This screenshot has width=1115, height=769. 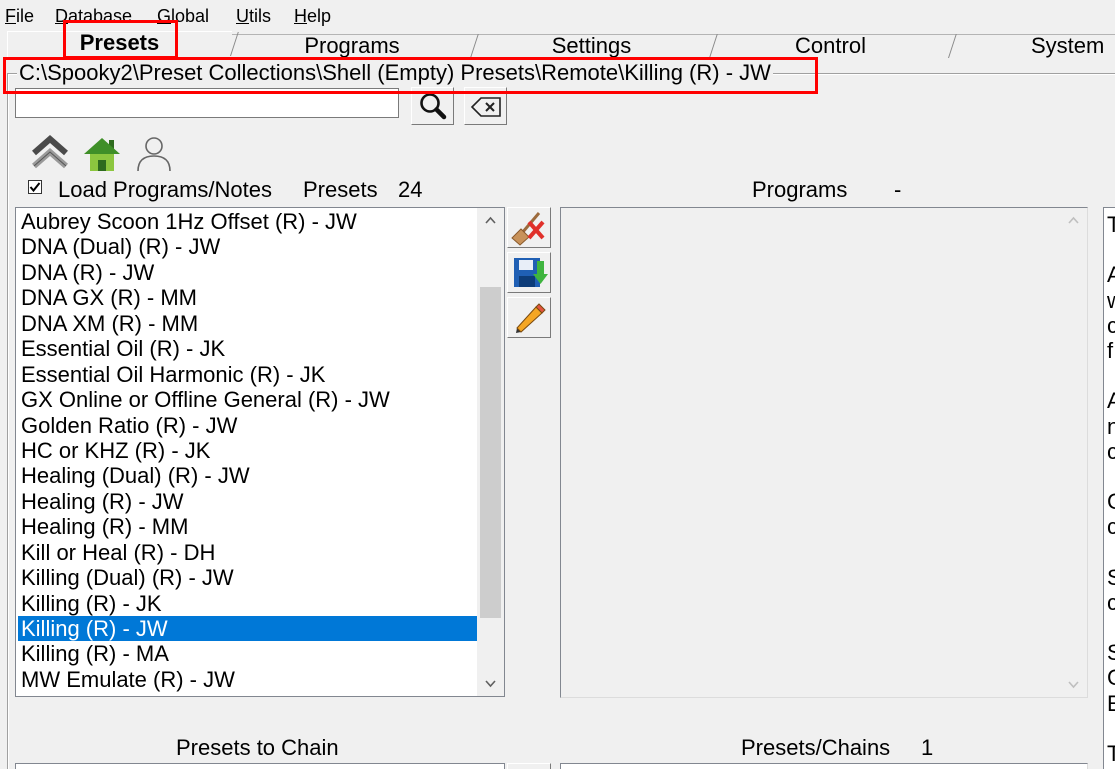 I want to click on tab-presets: Presets, so click(x=119, y=44).